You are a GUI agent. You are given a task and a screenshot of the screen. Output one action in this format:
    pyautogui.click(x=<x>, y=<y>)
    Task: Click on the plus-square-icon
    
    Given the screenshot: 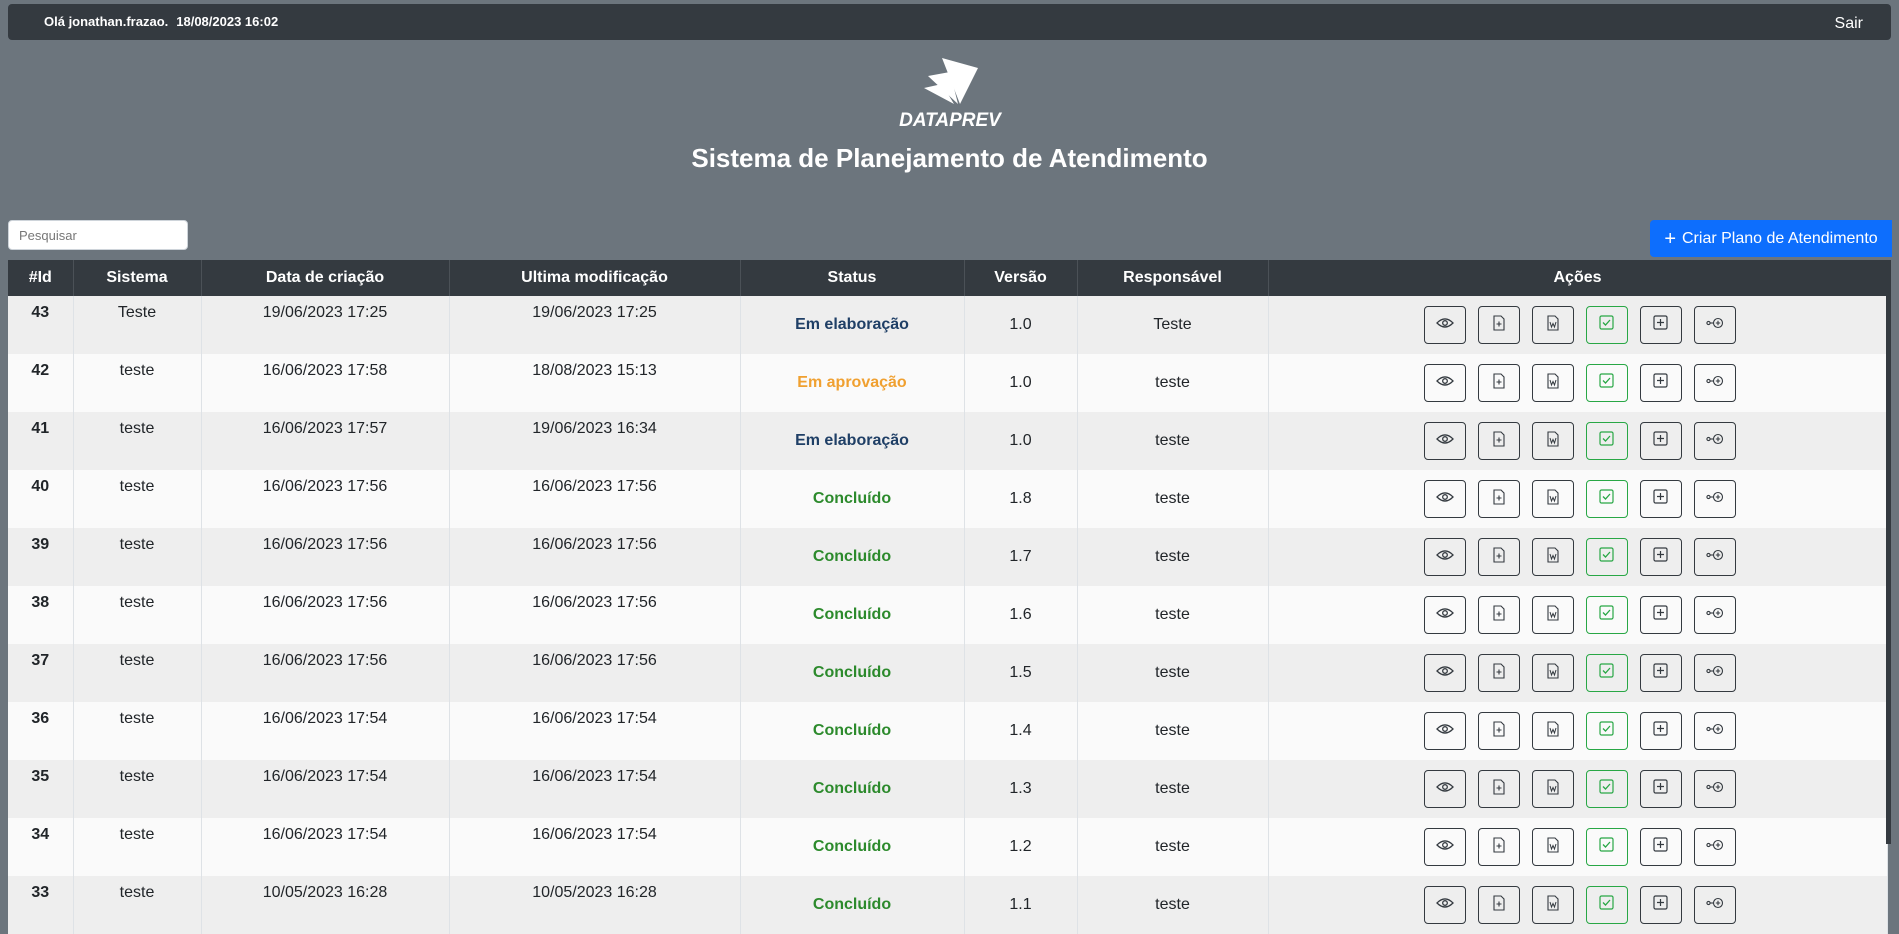 What is the action you would take?
    pyautogui.click(x=1660, y=731)
    